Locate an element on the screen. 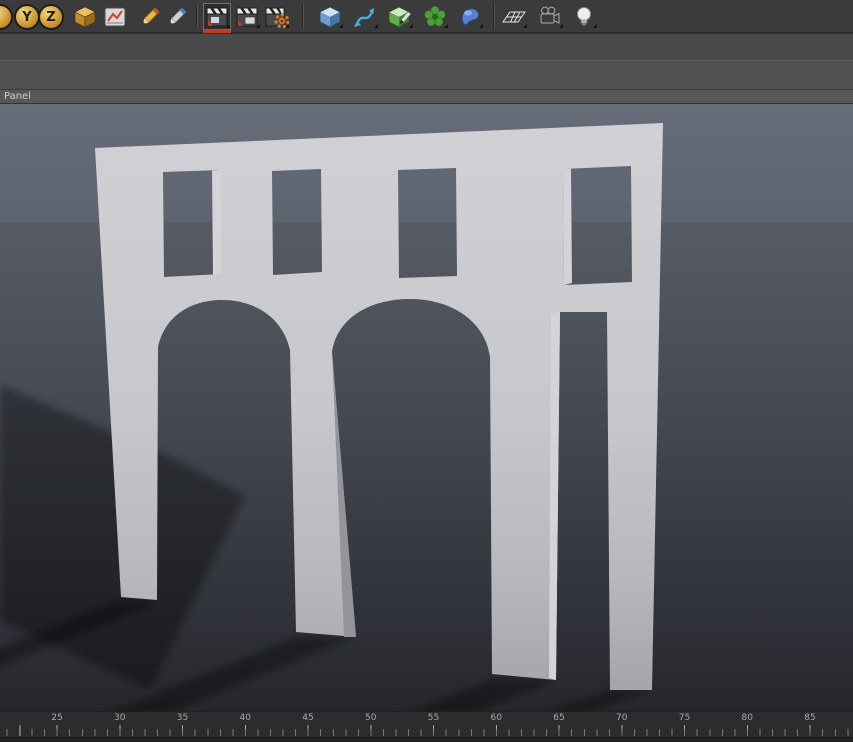  light-bulb-icon is located at coordinates (584, 15).